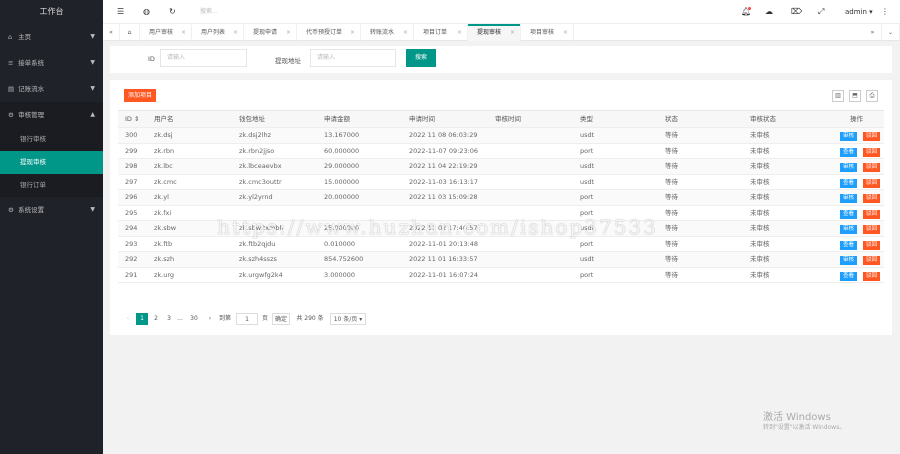  What do you see at coordinates (131, 150) in the screenshot?
I see `cell-id: 299` at bounding box center [131, 150].